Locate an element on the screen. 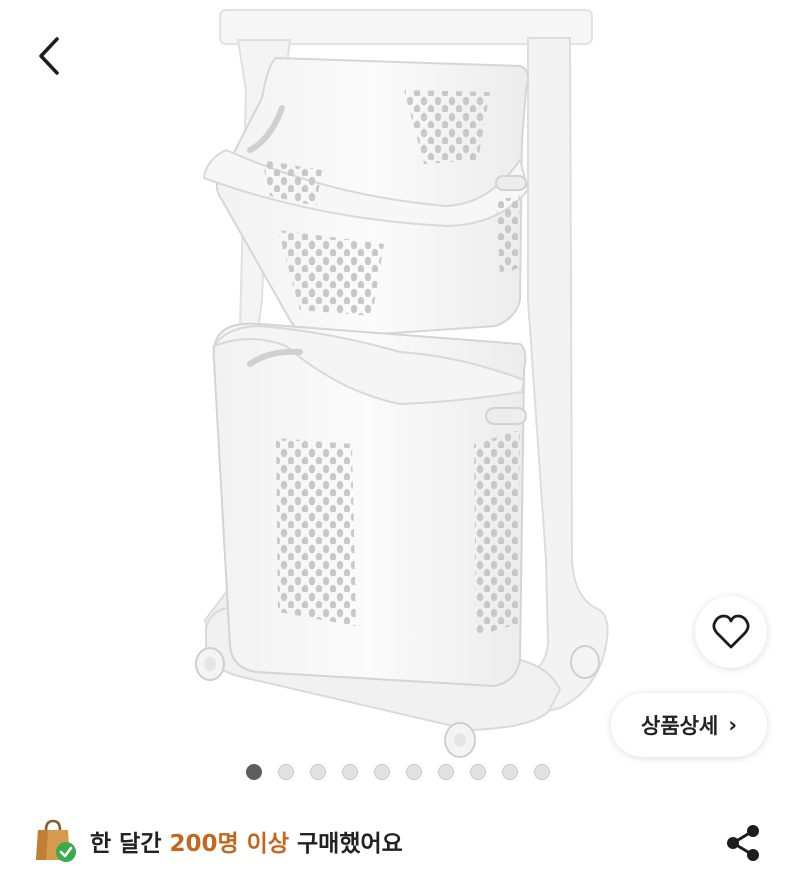 The width and height of the screenshot is (800, 884). wishlist-button is located at coordinates (731, 632).